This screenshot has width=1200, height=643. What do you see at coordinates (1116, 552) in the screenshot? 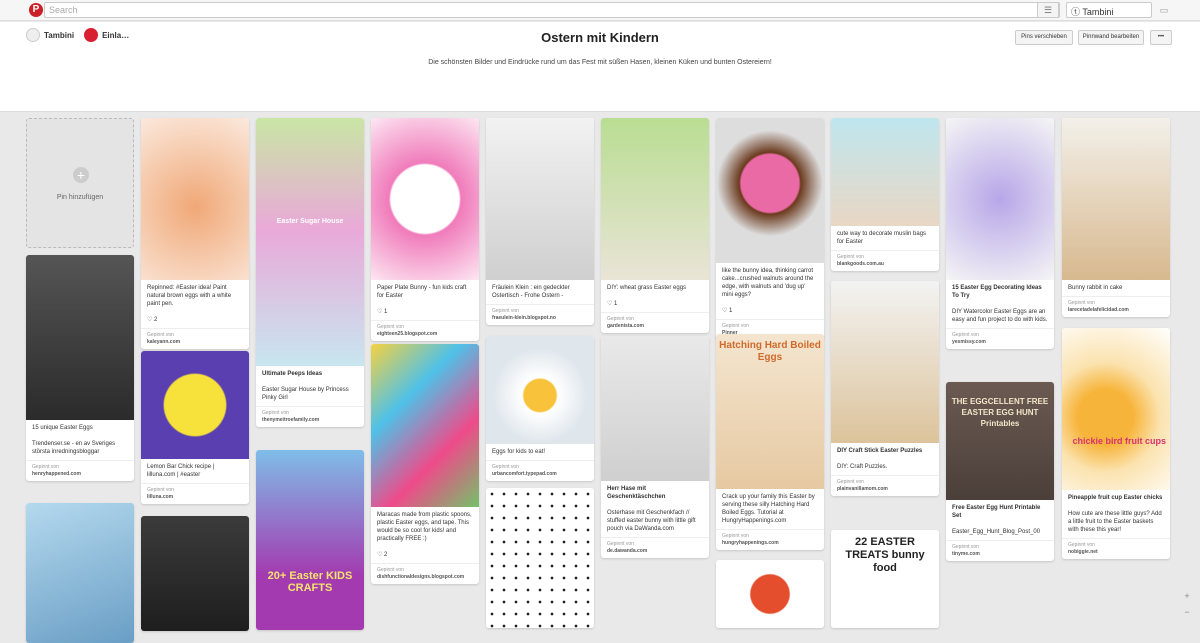
I see `source-link: nobiggie.net` at bounding box center [1116, 552].